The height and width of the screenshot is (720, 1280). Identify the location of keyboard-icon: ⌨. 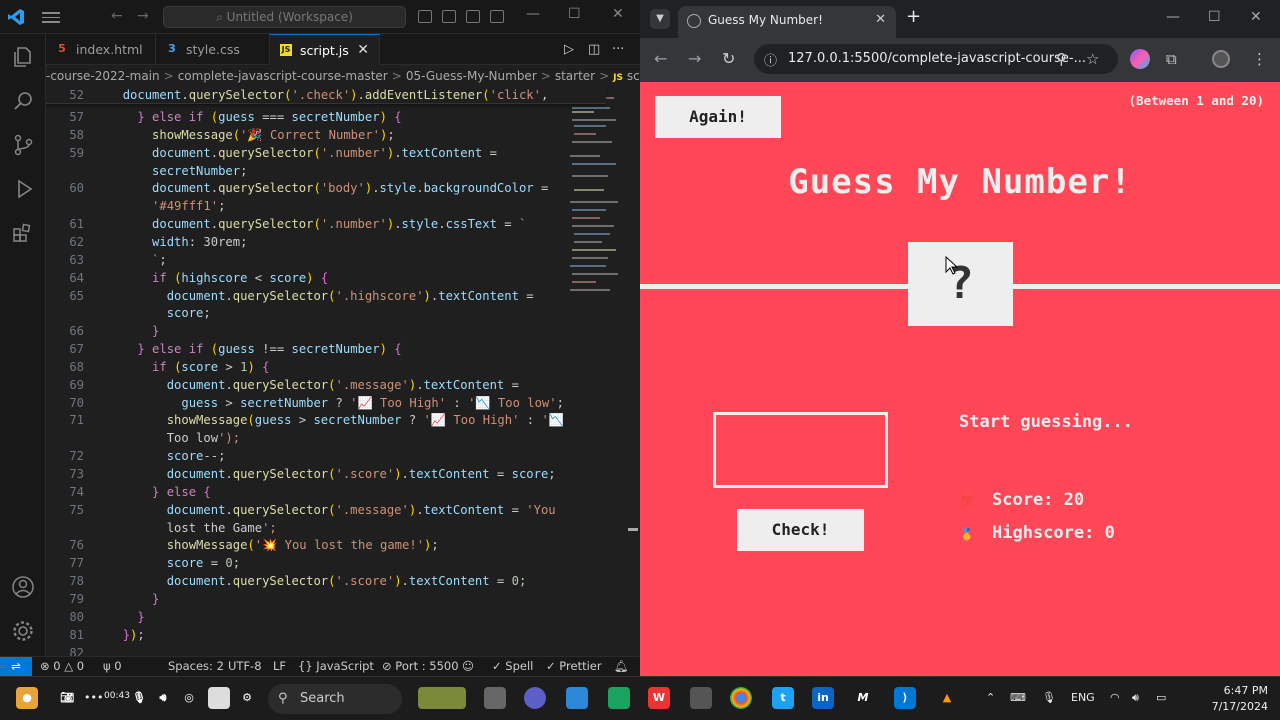
(1018, 697).